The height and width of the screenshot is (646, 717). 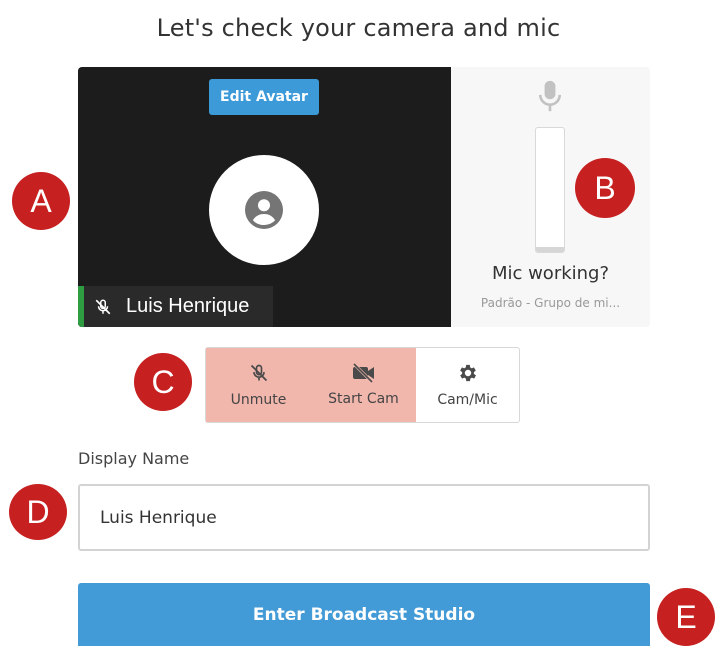 I want to click on mic-off-icon, so click(x=258, y=373).